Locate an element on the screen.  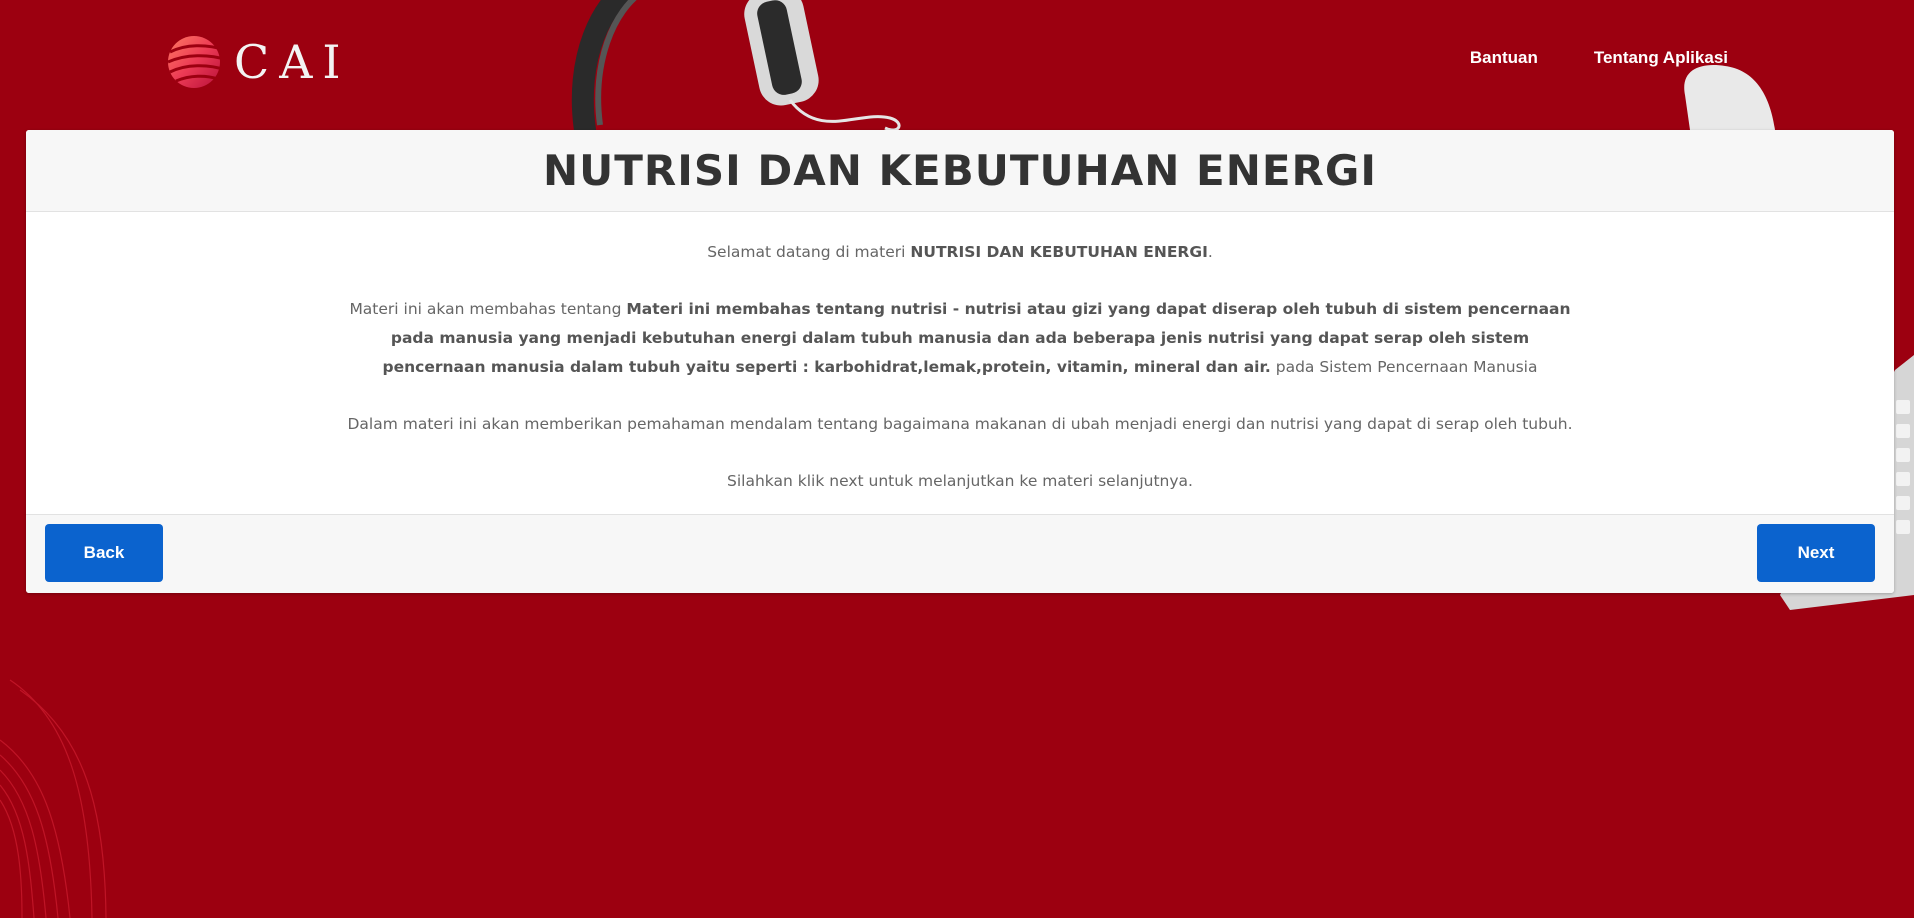
card-header: NUTRISI DAN KEBUTUHAN ENERGI is located at coordinates (960, 171).